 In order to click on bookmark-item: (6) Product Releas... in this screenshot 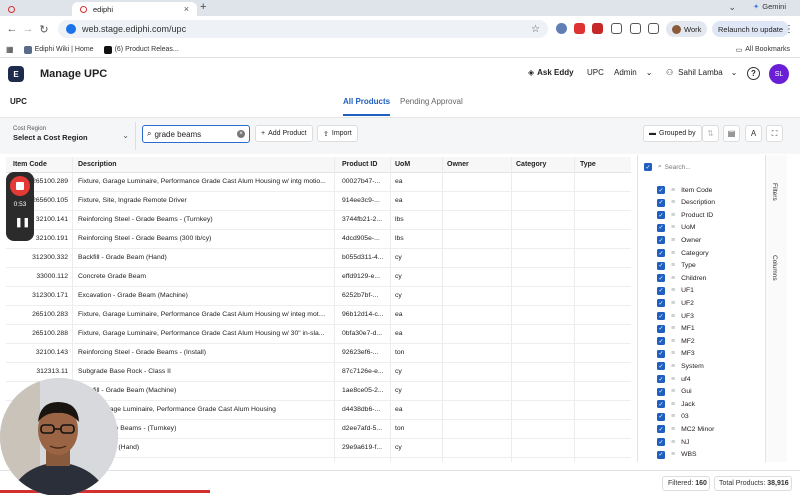, I will do `click(141, 49)`.